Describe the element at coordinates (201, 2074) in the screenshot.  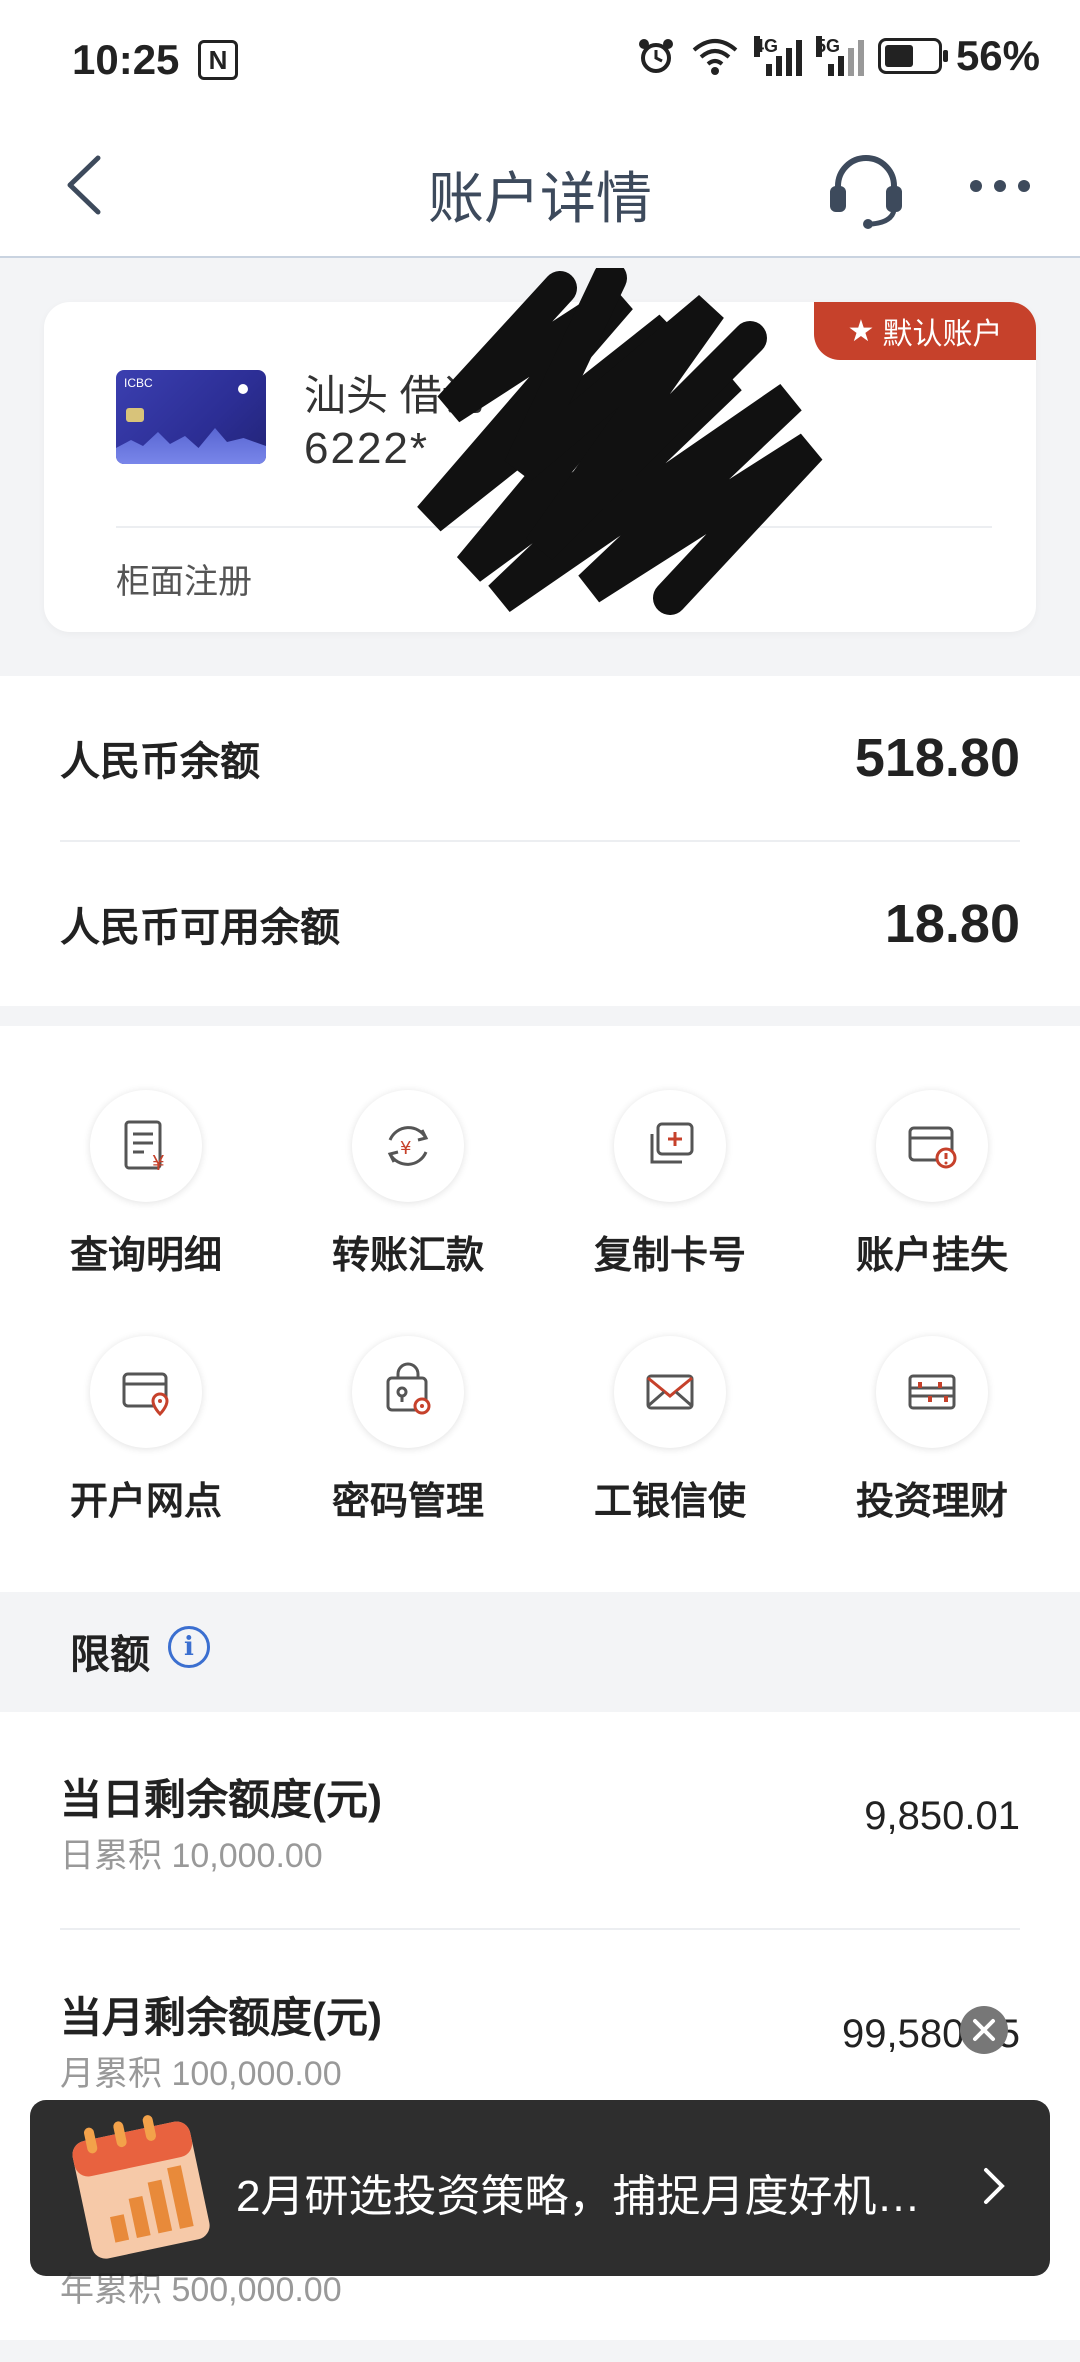
I see `monthly-limit-cumulative: 月累积 100,000.00` at that location.